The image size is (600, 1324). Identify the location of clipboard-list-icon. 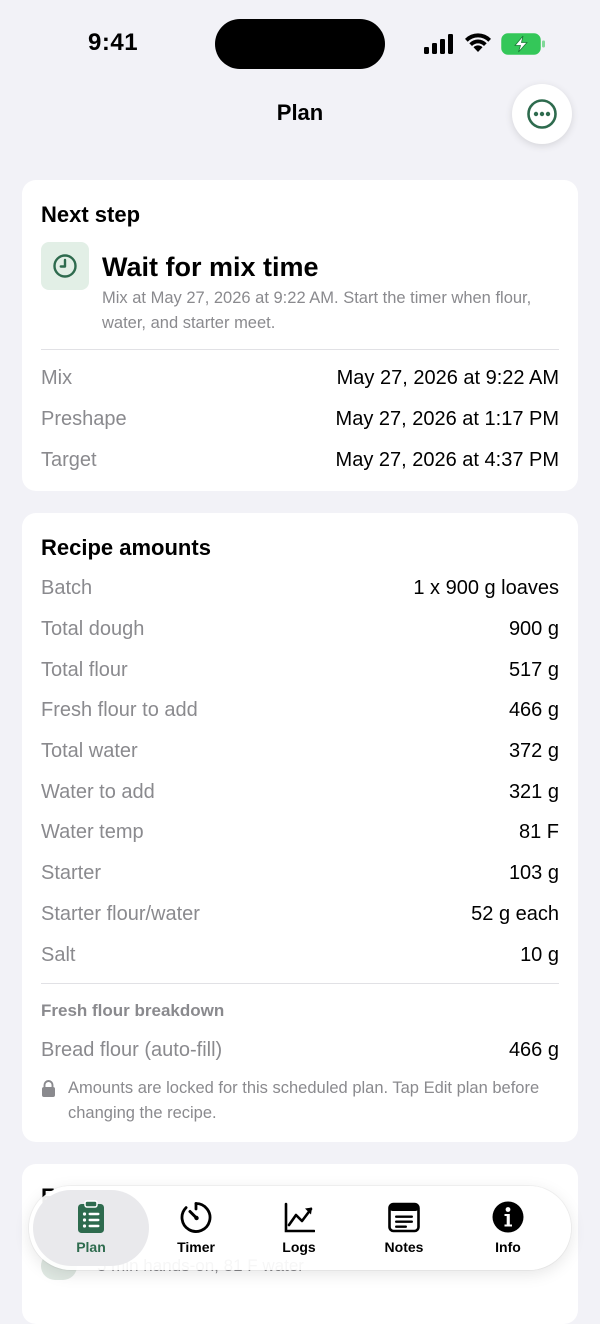
(91, 1216).